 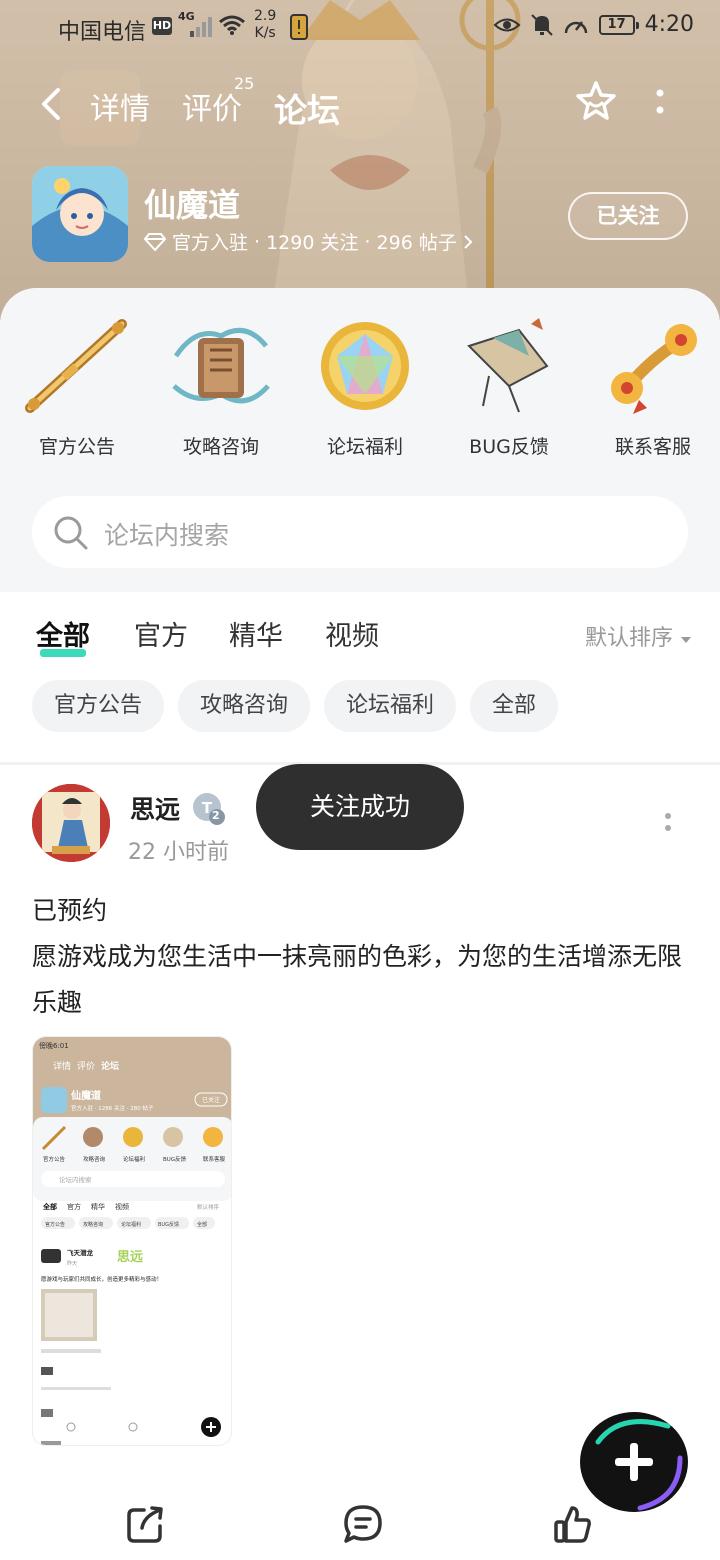 I want to click on game-meta: 官方入驻 · 1290 关注 · 296 帖子, so click(x=308, y=241).